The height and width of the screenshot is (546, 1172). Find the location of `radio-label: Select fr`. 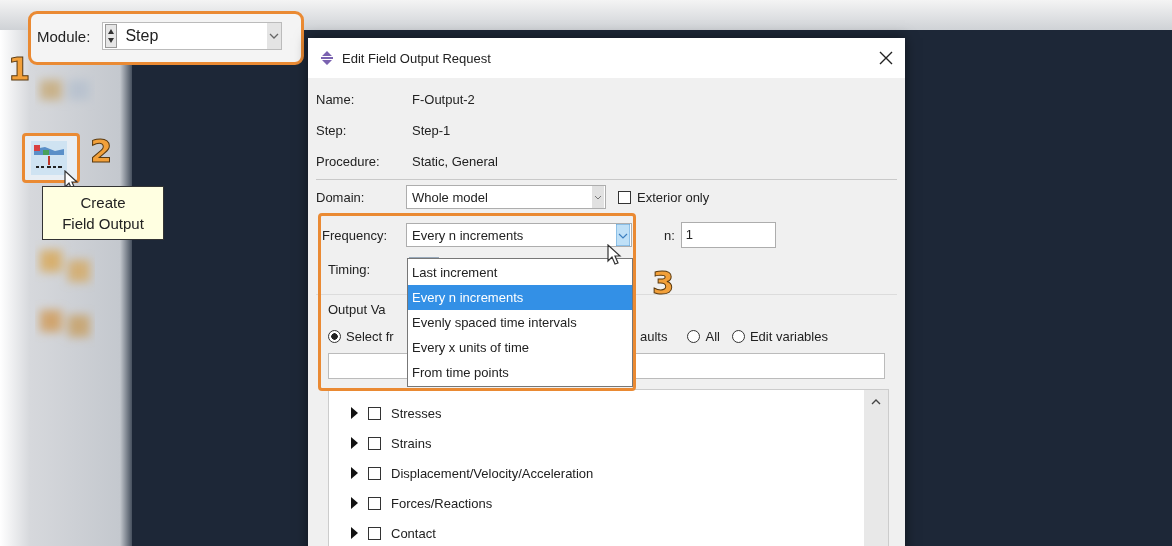

radio-label: Select fr is located at coordinates (370, 336).